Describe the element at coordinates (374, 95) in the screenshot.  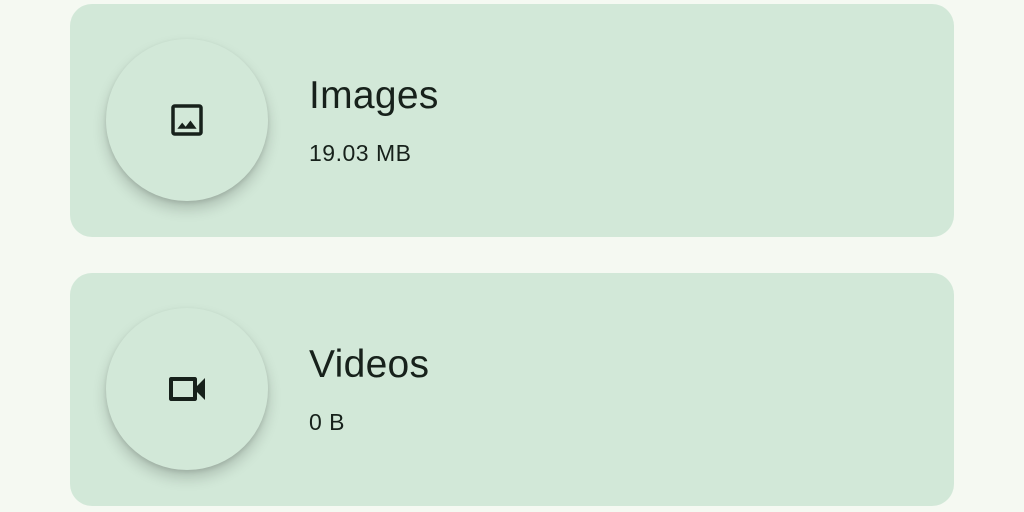
I see `category-title: Images` at that location.